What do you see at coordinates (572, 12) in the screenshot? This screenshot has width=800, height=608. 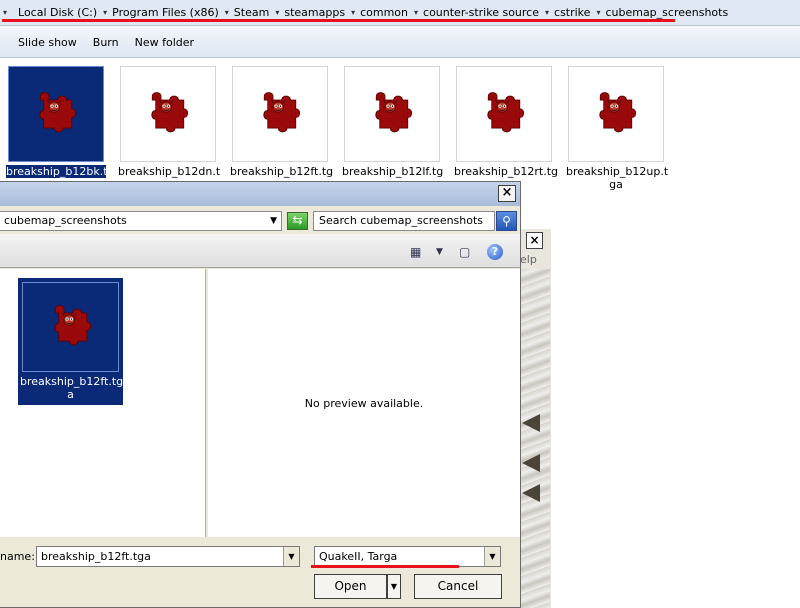 I see `breadcrumb-label: cstrike` at bounding box center [572, 12].